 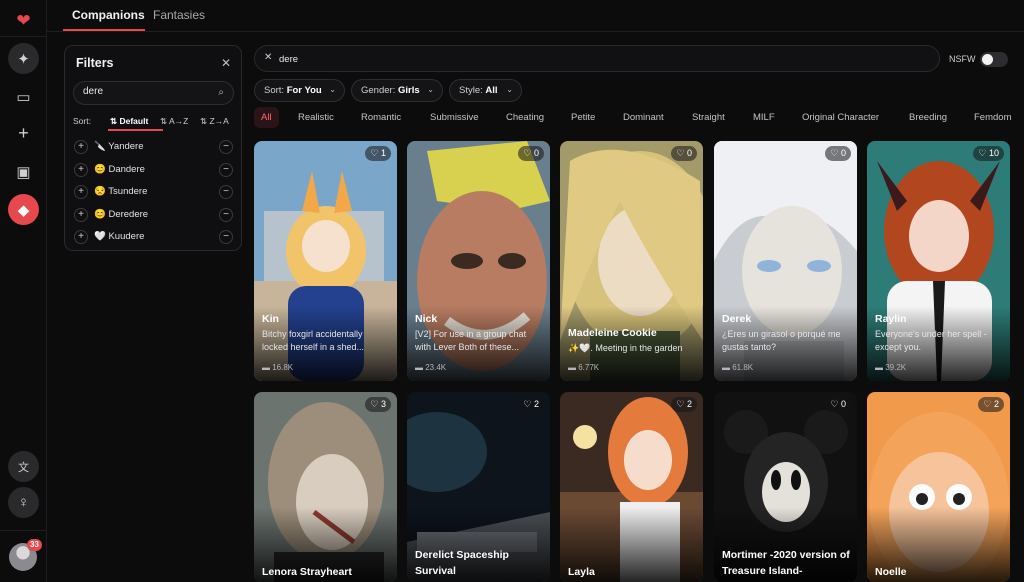 I want to click on character-card: ♡ 3 Lenora Strayheart, so click(x=325, y=487).